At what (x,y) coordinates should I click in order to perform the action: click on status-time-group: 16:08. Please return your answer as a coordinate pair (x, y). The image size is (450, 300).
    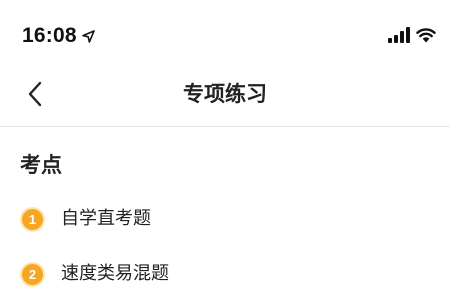
    Looking at the image, I should click on (58, 36).